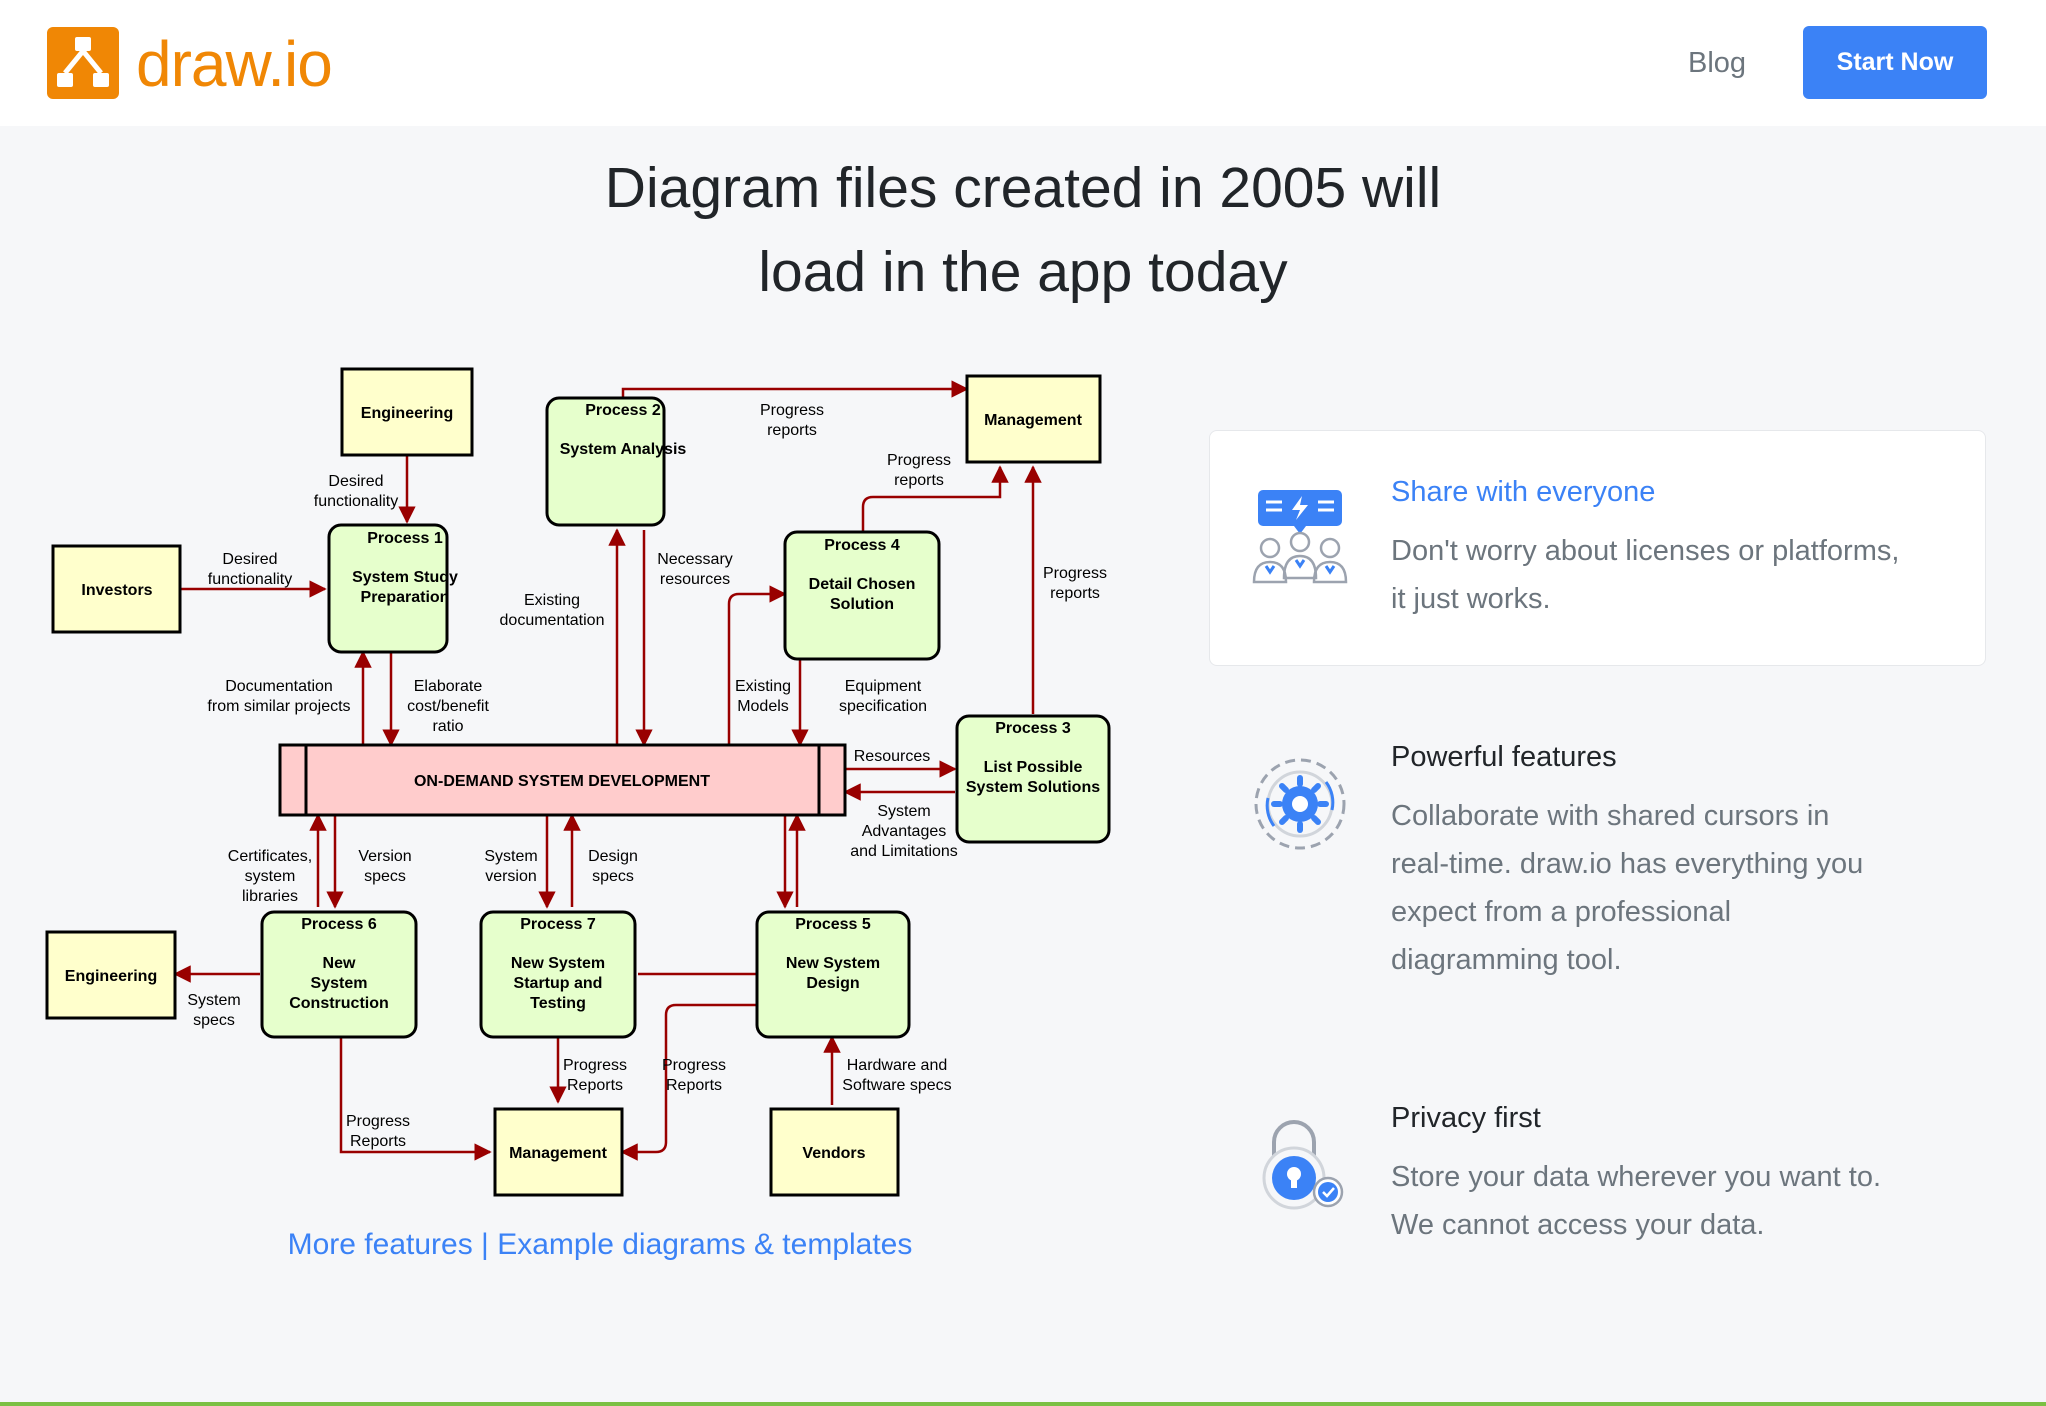 The width and height of the screenshot is (2046, 1406). I want to click on entity-management-top: Management, so click(1033, 420).